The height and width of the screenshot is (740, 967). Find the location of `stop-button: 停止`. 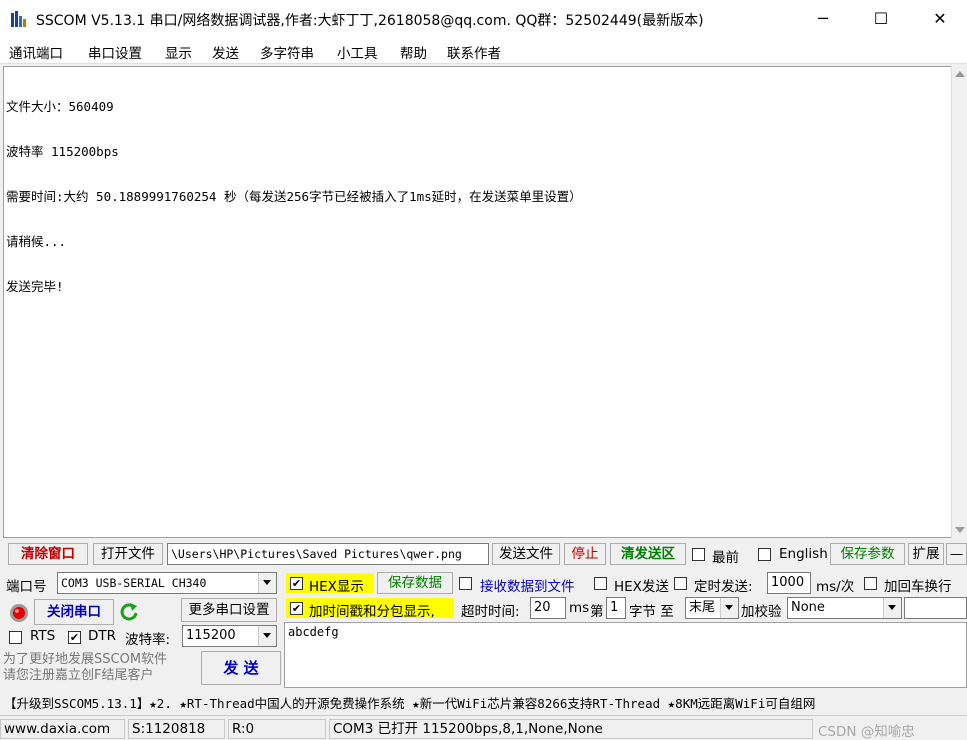

stop-button: 停止 is located at coordinates (585, 554).